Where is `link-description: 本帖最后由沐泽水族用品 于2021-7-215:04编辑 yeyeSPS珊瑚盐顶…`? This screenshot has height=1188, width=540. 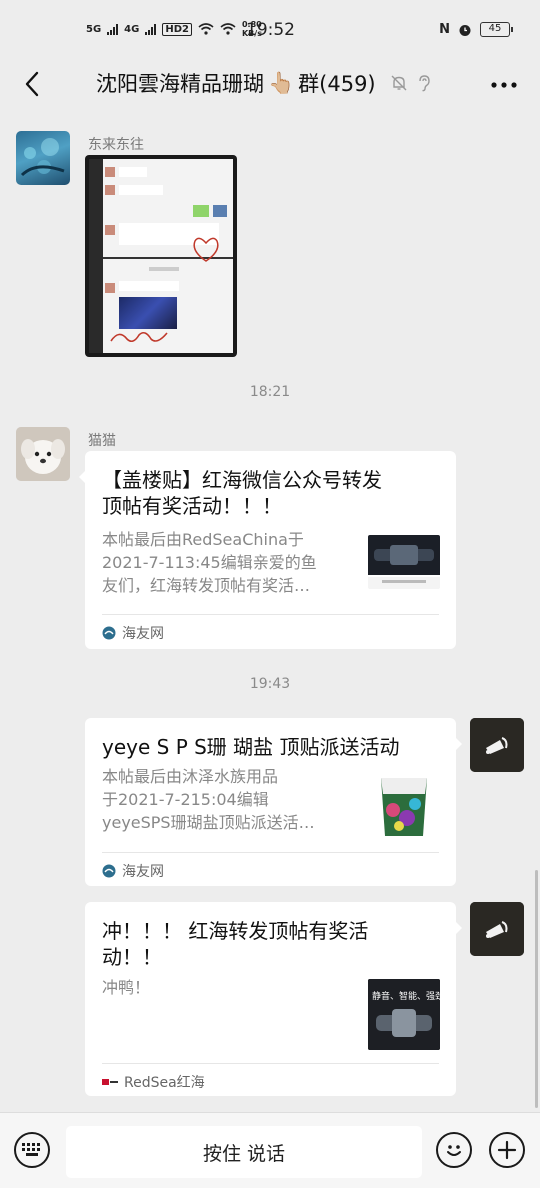
link-description: 本帖最后由沐泽水族用品 于2021-7-215:04编辑 yeyeSPS珊瑚盐顶… is located at coordinates (208, 799).